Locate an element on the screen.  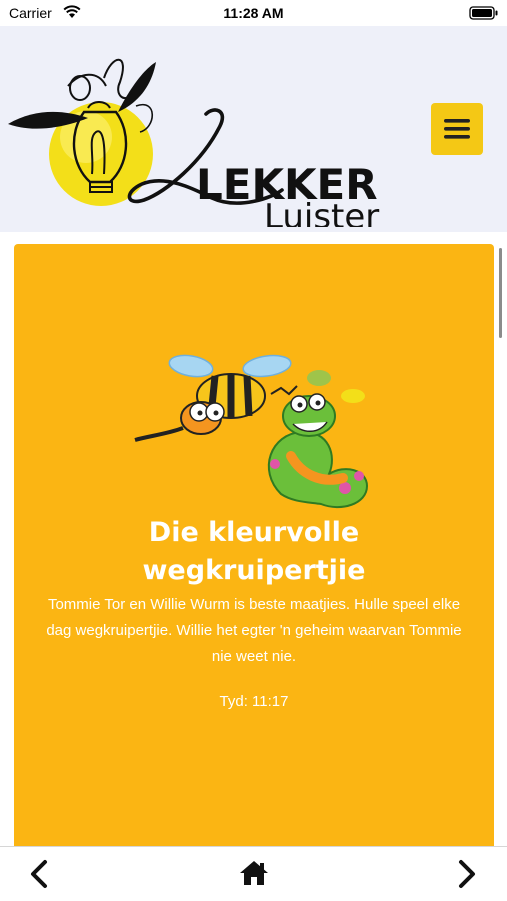
status-bar: Carrier 11:28 AM is located at coordinates (253, 13).